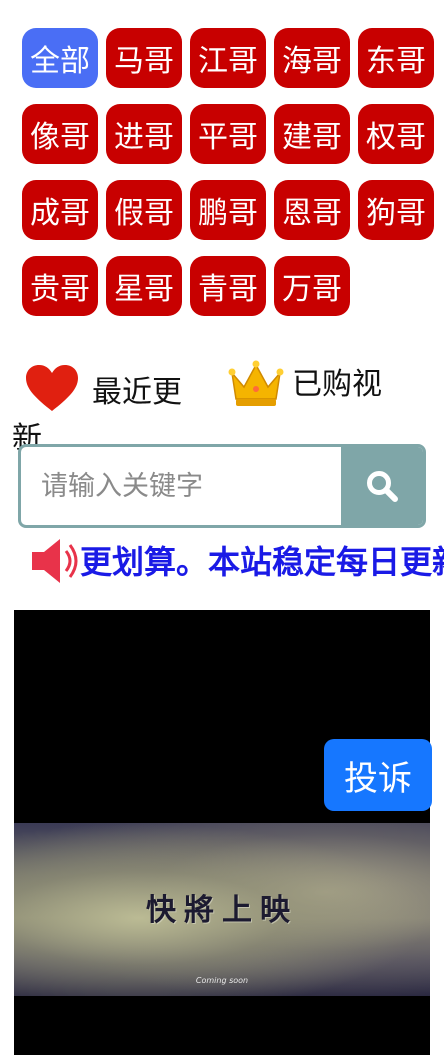  I want to click on search-input, so click(199, 486).